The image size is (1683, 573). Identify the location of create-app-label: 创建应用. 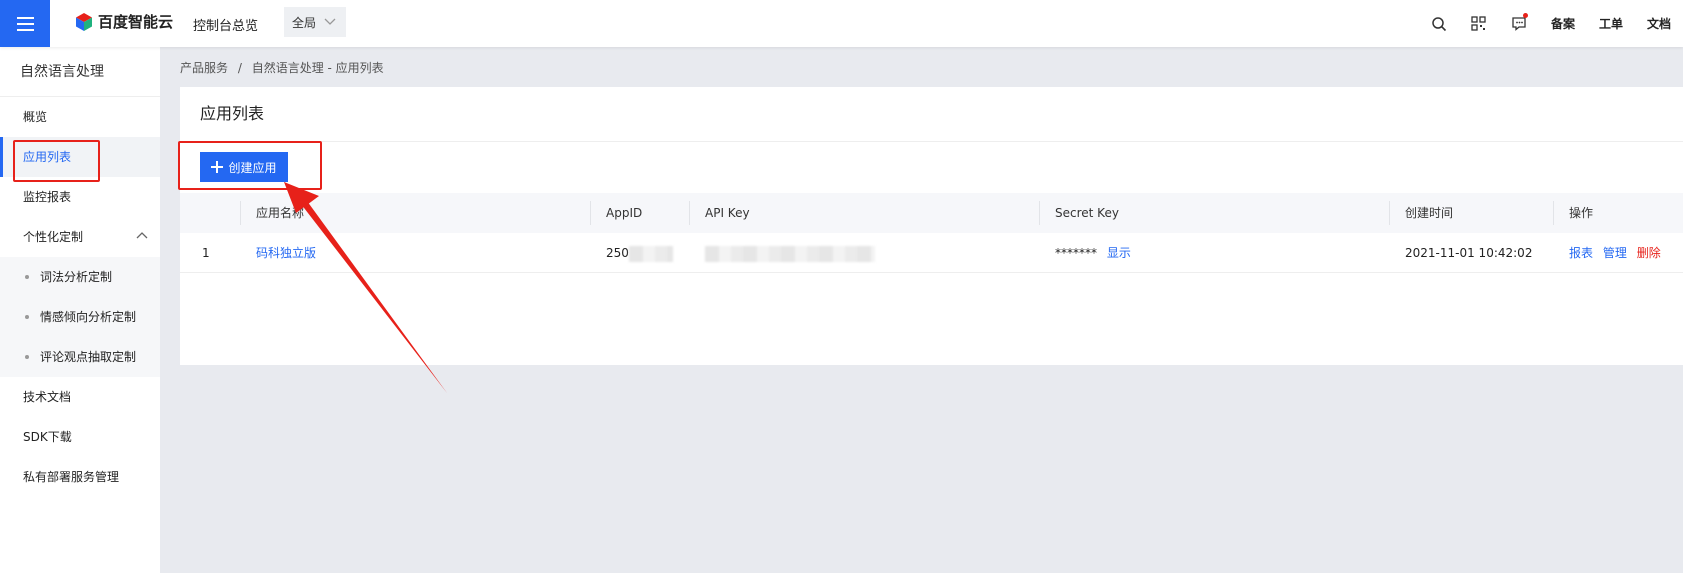
(252, 167).